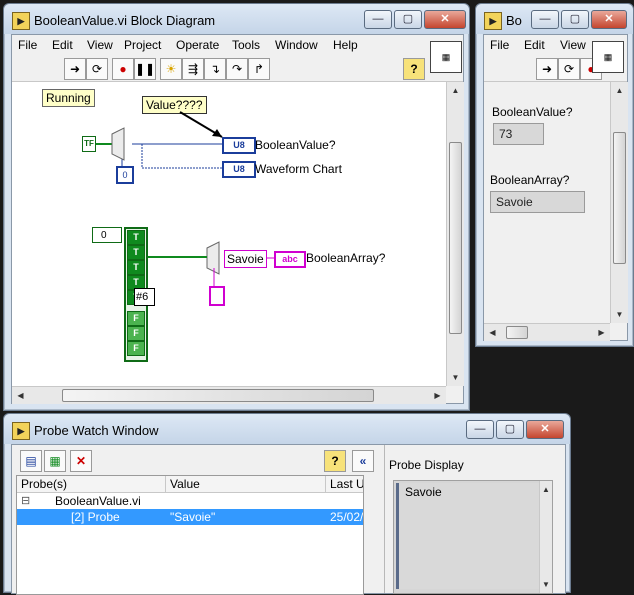  What do you see at coordinates (123, 69) in the screenshot?
I see `abort-icon: ●` at bounding box center [123, 69].